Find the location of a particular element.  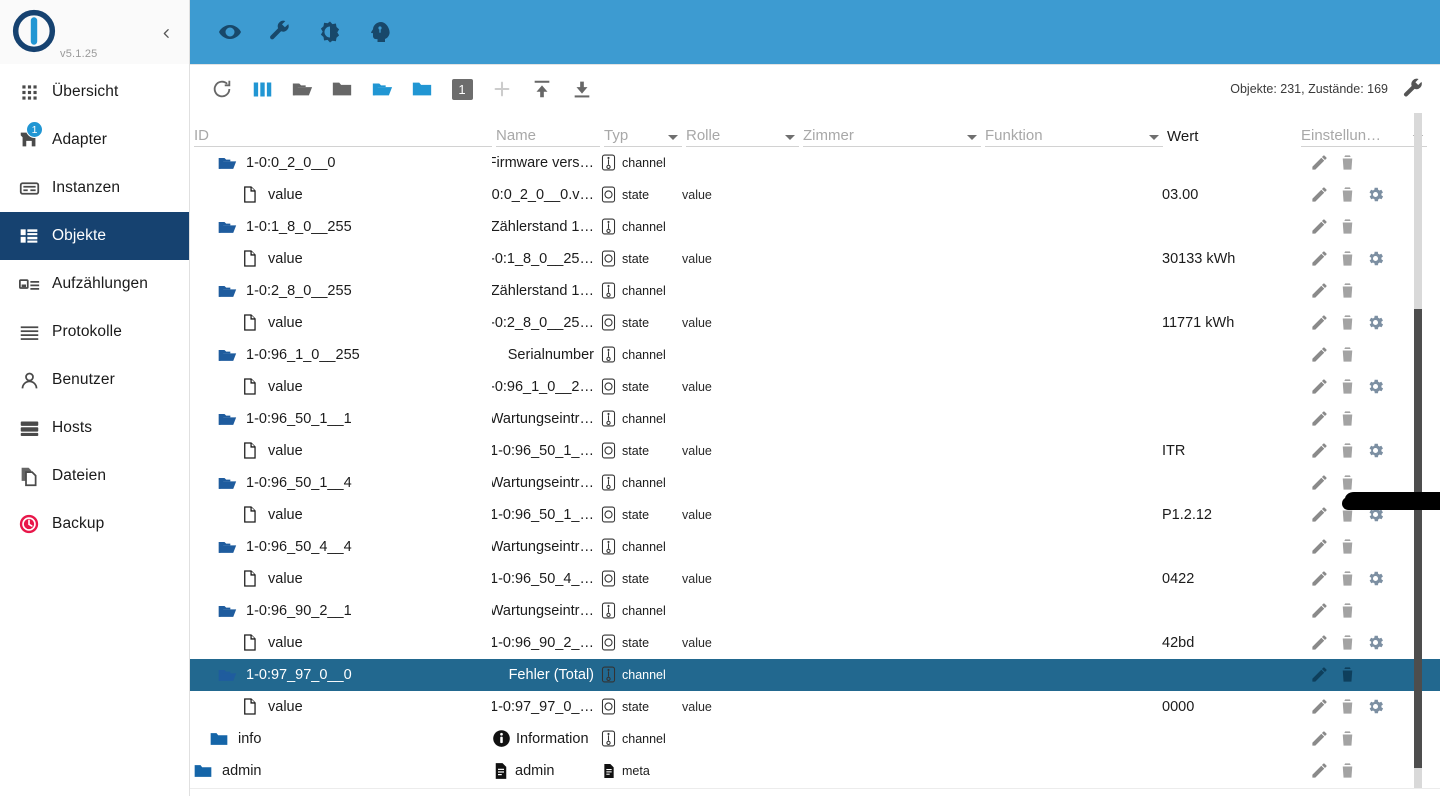

eye-icon is located at coordinates (230, 32).